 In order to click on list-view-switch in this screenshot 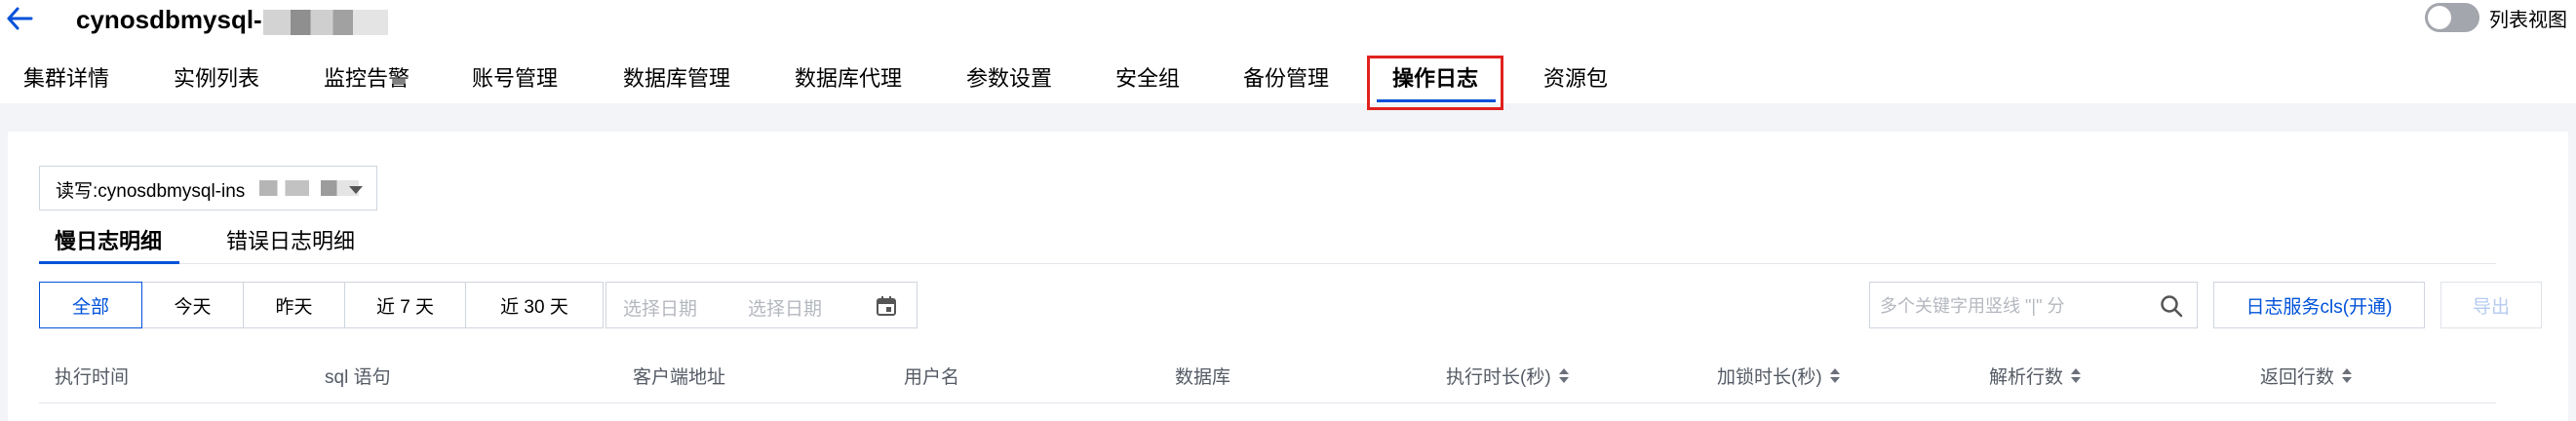, I will do `click(2452, 18)`.